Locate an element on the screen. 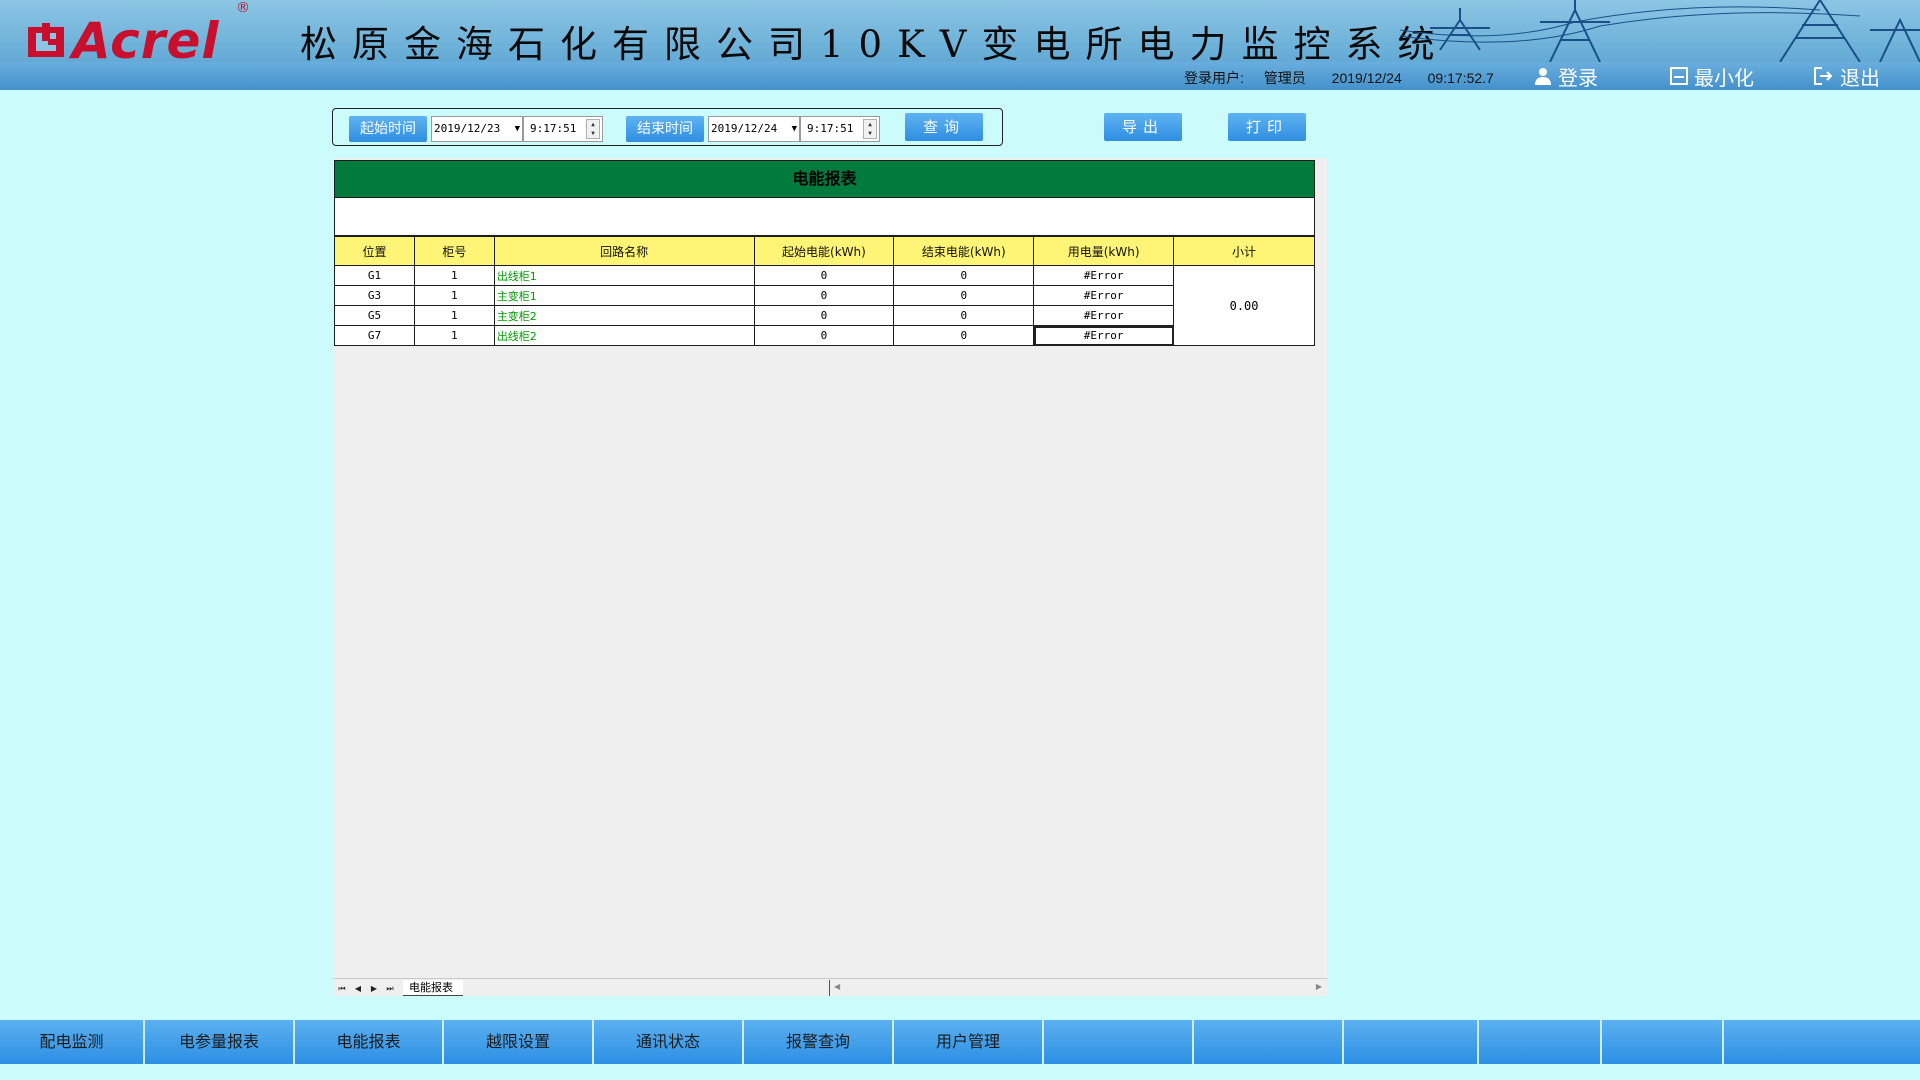 This screenshot has width=1920, height=1080. export-button: 导出 is located at coordinates (1143, 127).